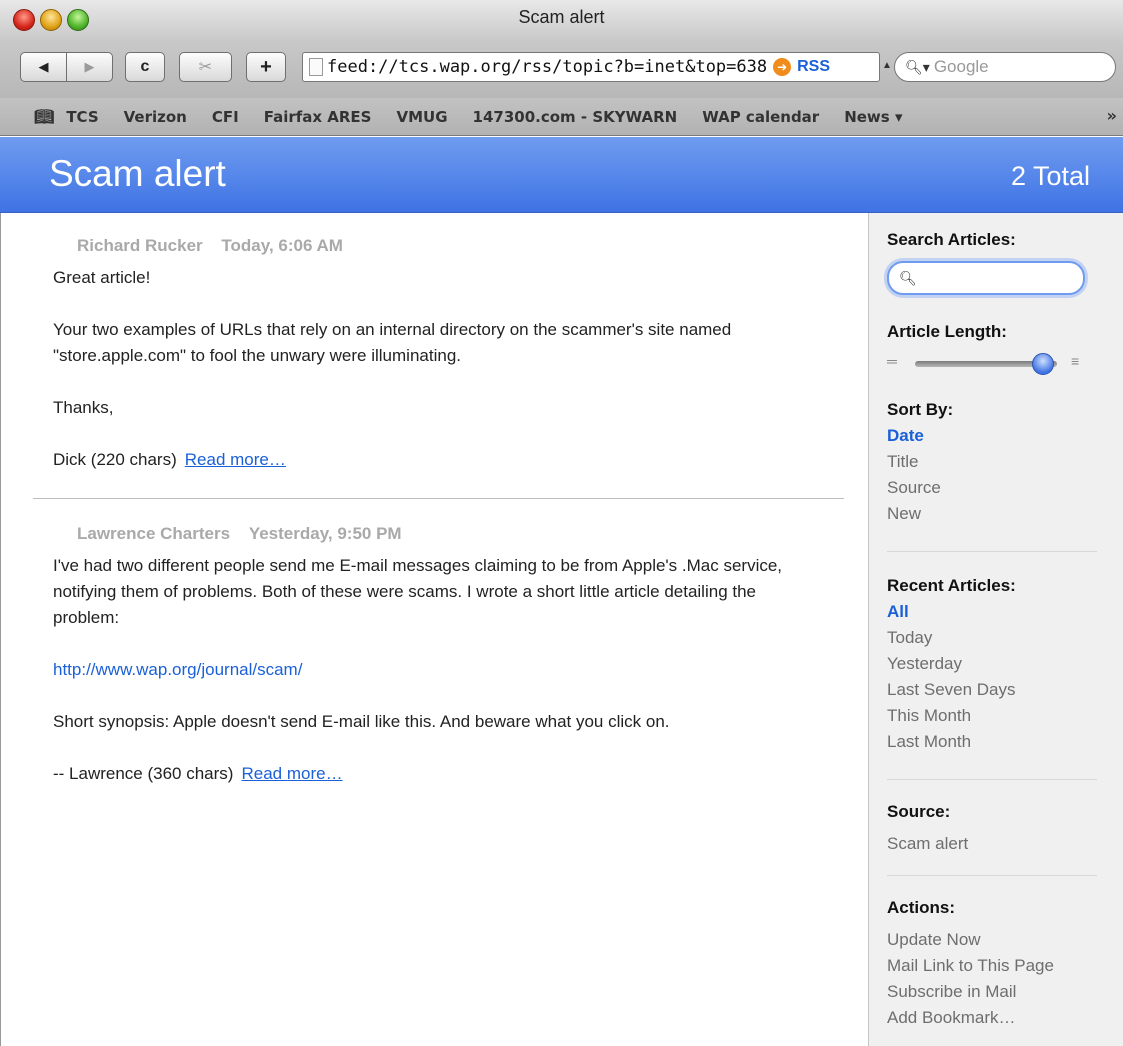 Image resolution: width=1123 pixels, height=1046 pixels. What do you see at coordinates (997, 664) in the screenshot?
I see `recent-option-yesterday: Yesterday` at bounding box center [997, 664].